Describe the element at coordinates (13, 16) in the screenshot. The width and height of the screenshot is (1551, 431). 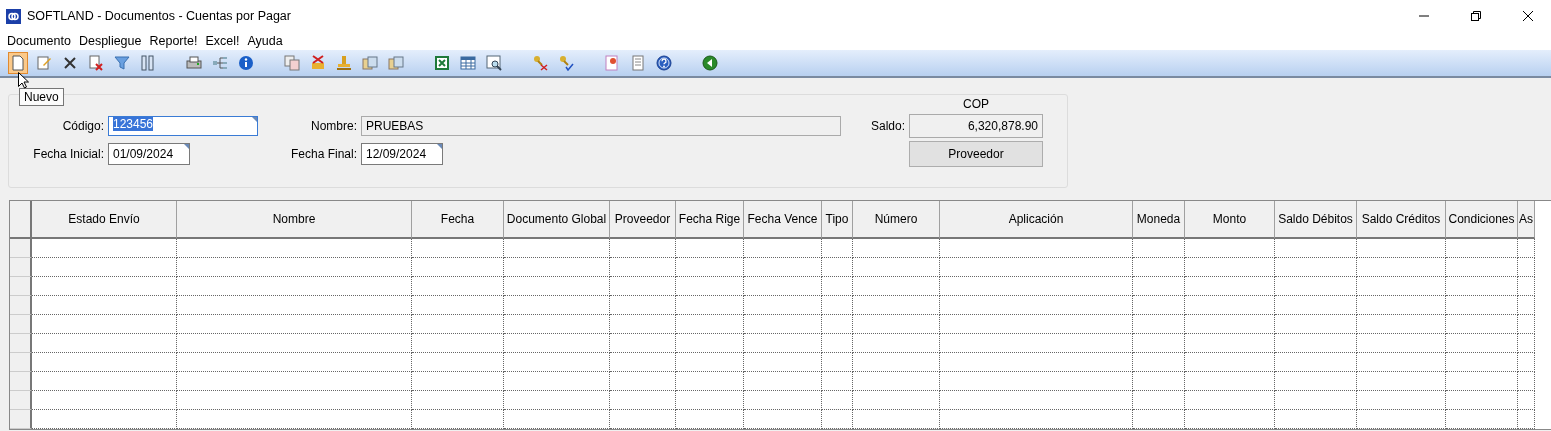
I see `app-logo-icon` at that location.